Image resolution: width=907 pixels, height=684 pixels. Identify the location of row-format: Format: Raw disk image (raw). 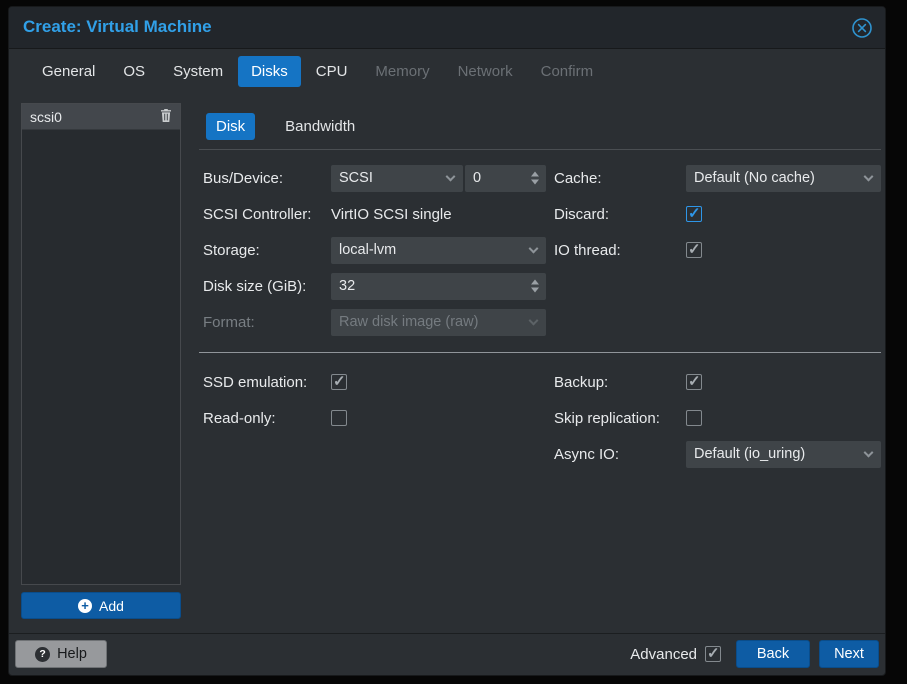
(540, 322).